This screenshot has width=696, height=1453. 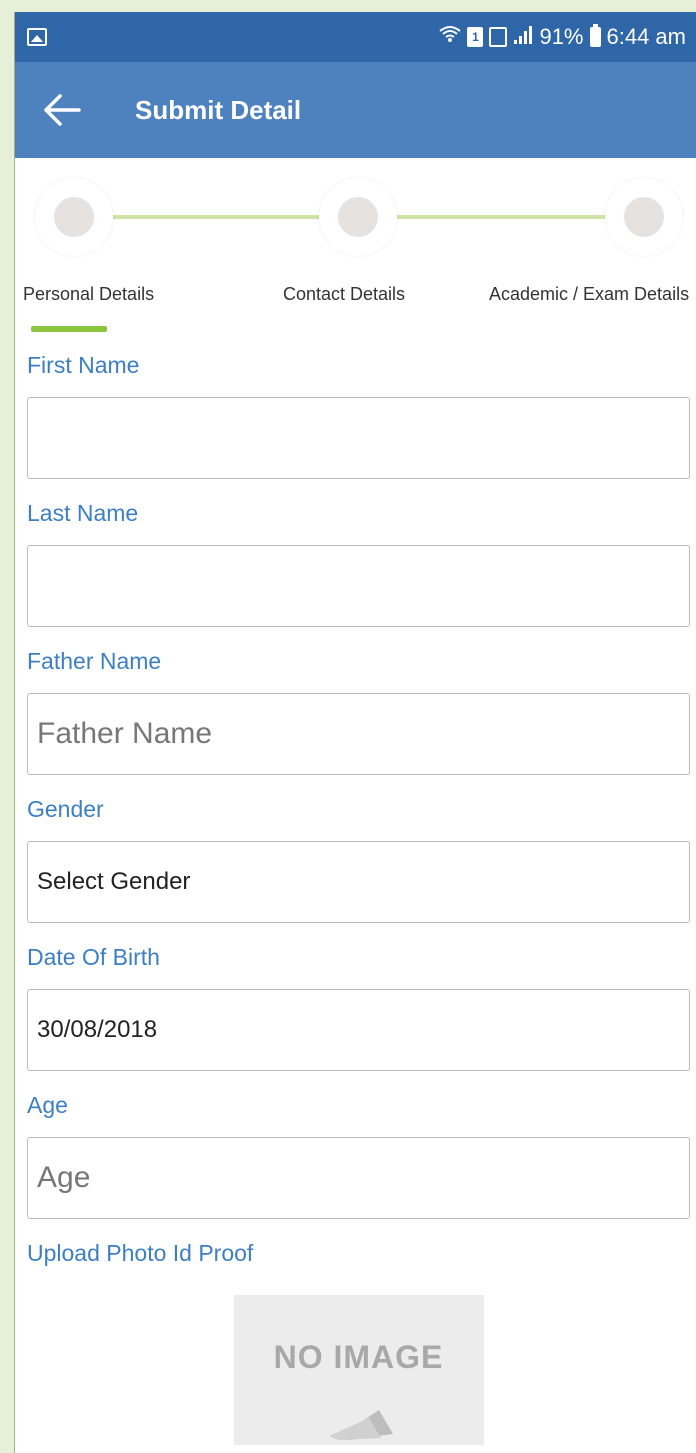 What do you see at coordinates (97, 1029) in the screenshot?
I see `dob-value: 30/08/2018` at bounding box center [97, 1029].